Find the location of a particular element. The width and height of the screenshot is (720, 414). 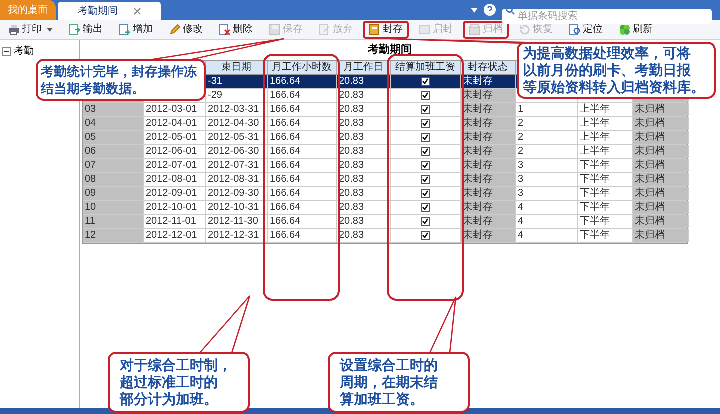

table-cell: 2012-06-01 is located at coordinates (175, 151).